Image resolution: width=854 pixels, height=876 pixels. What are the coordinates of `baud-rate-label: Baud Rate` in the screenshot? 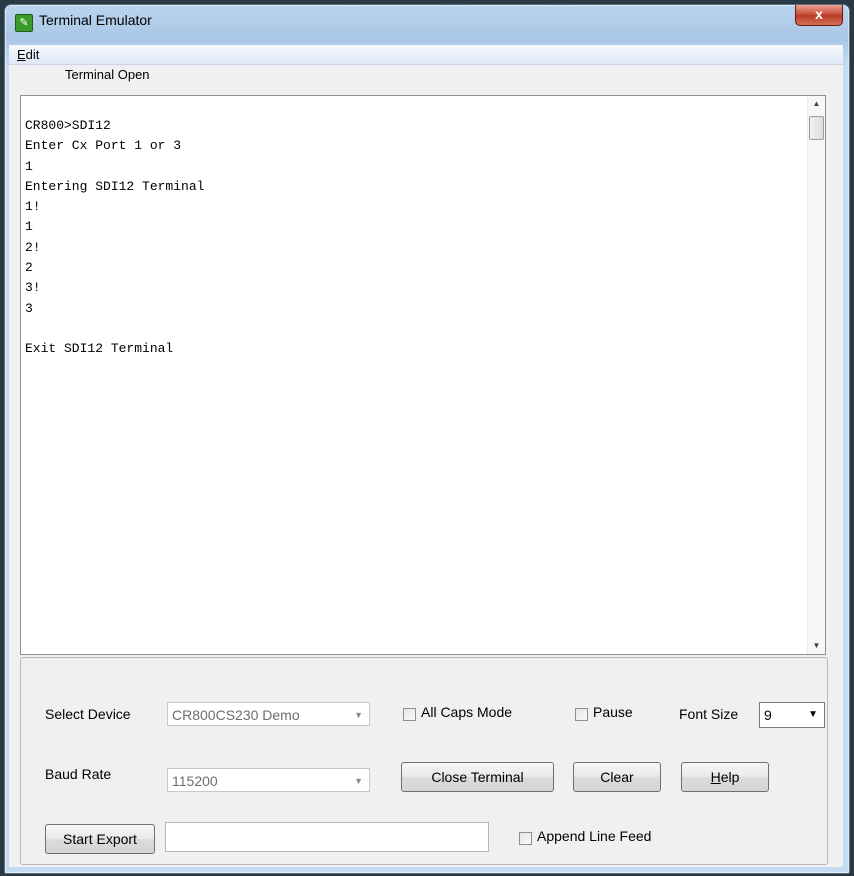 It's located at (78, 774).